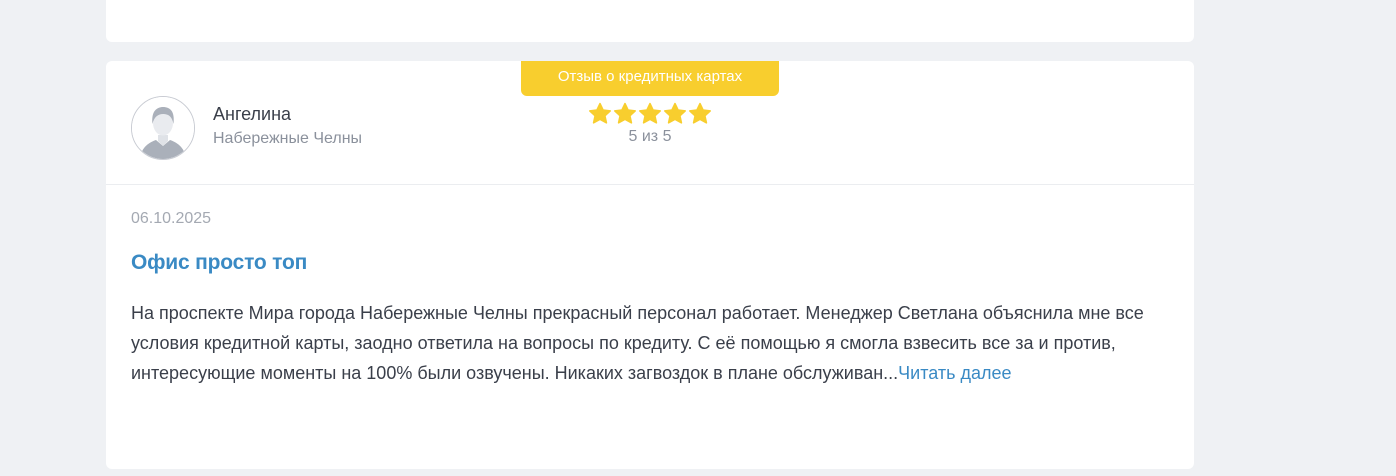 This screenshot has height=476, width=1396. I want to click on avatar, so click(163, 128).